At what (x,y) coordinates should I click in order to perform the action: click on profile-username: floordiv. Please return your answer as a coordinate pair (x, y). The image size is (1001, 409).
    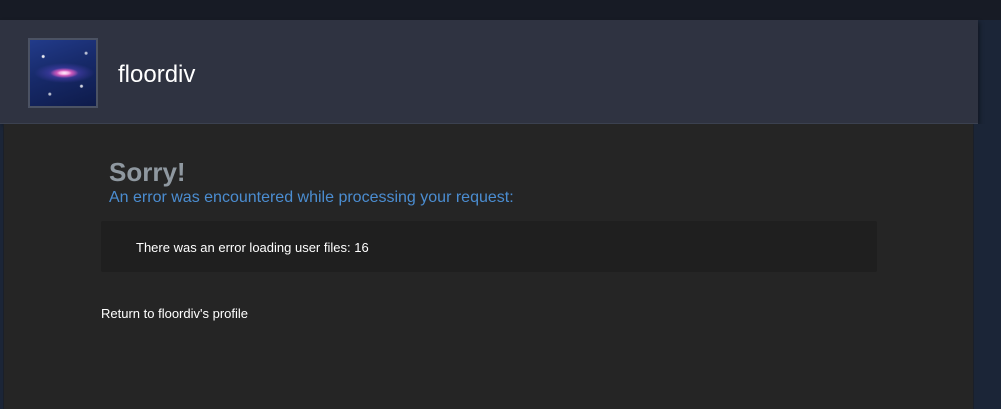
    Looking at the image, I should click on (156, 75).